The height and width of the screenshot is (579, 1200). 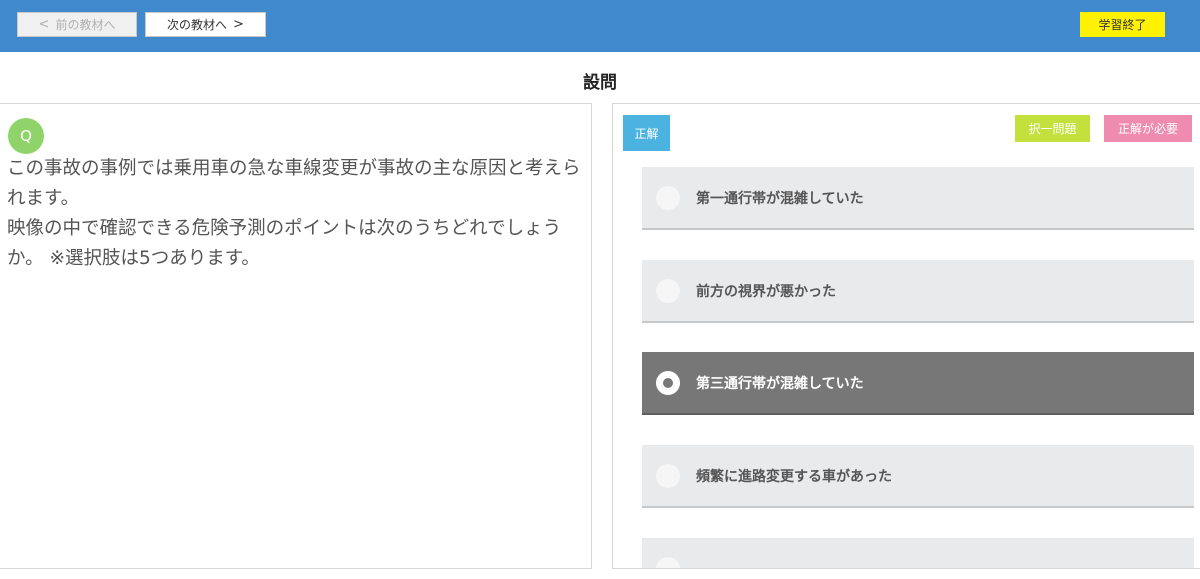 I want to click on single-choice-tag: 択一問題, so click(x=1052, y=128).